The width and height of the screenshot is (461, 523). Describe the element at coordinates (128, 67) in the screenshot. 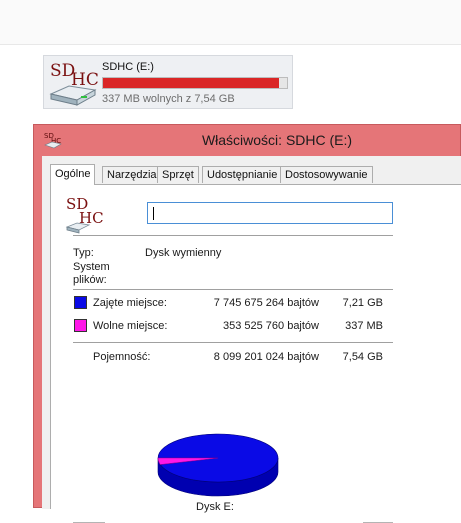

I see `drive-name: SDHC (E:)` at that location.